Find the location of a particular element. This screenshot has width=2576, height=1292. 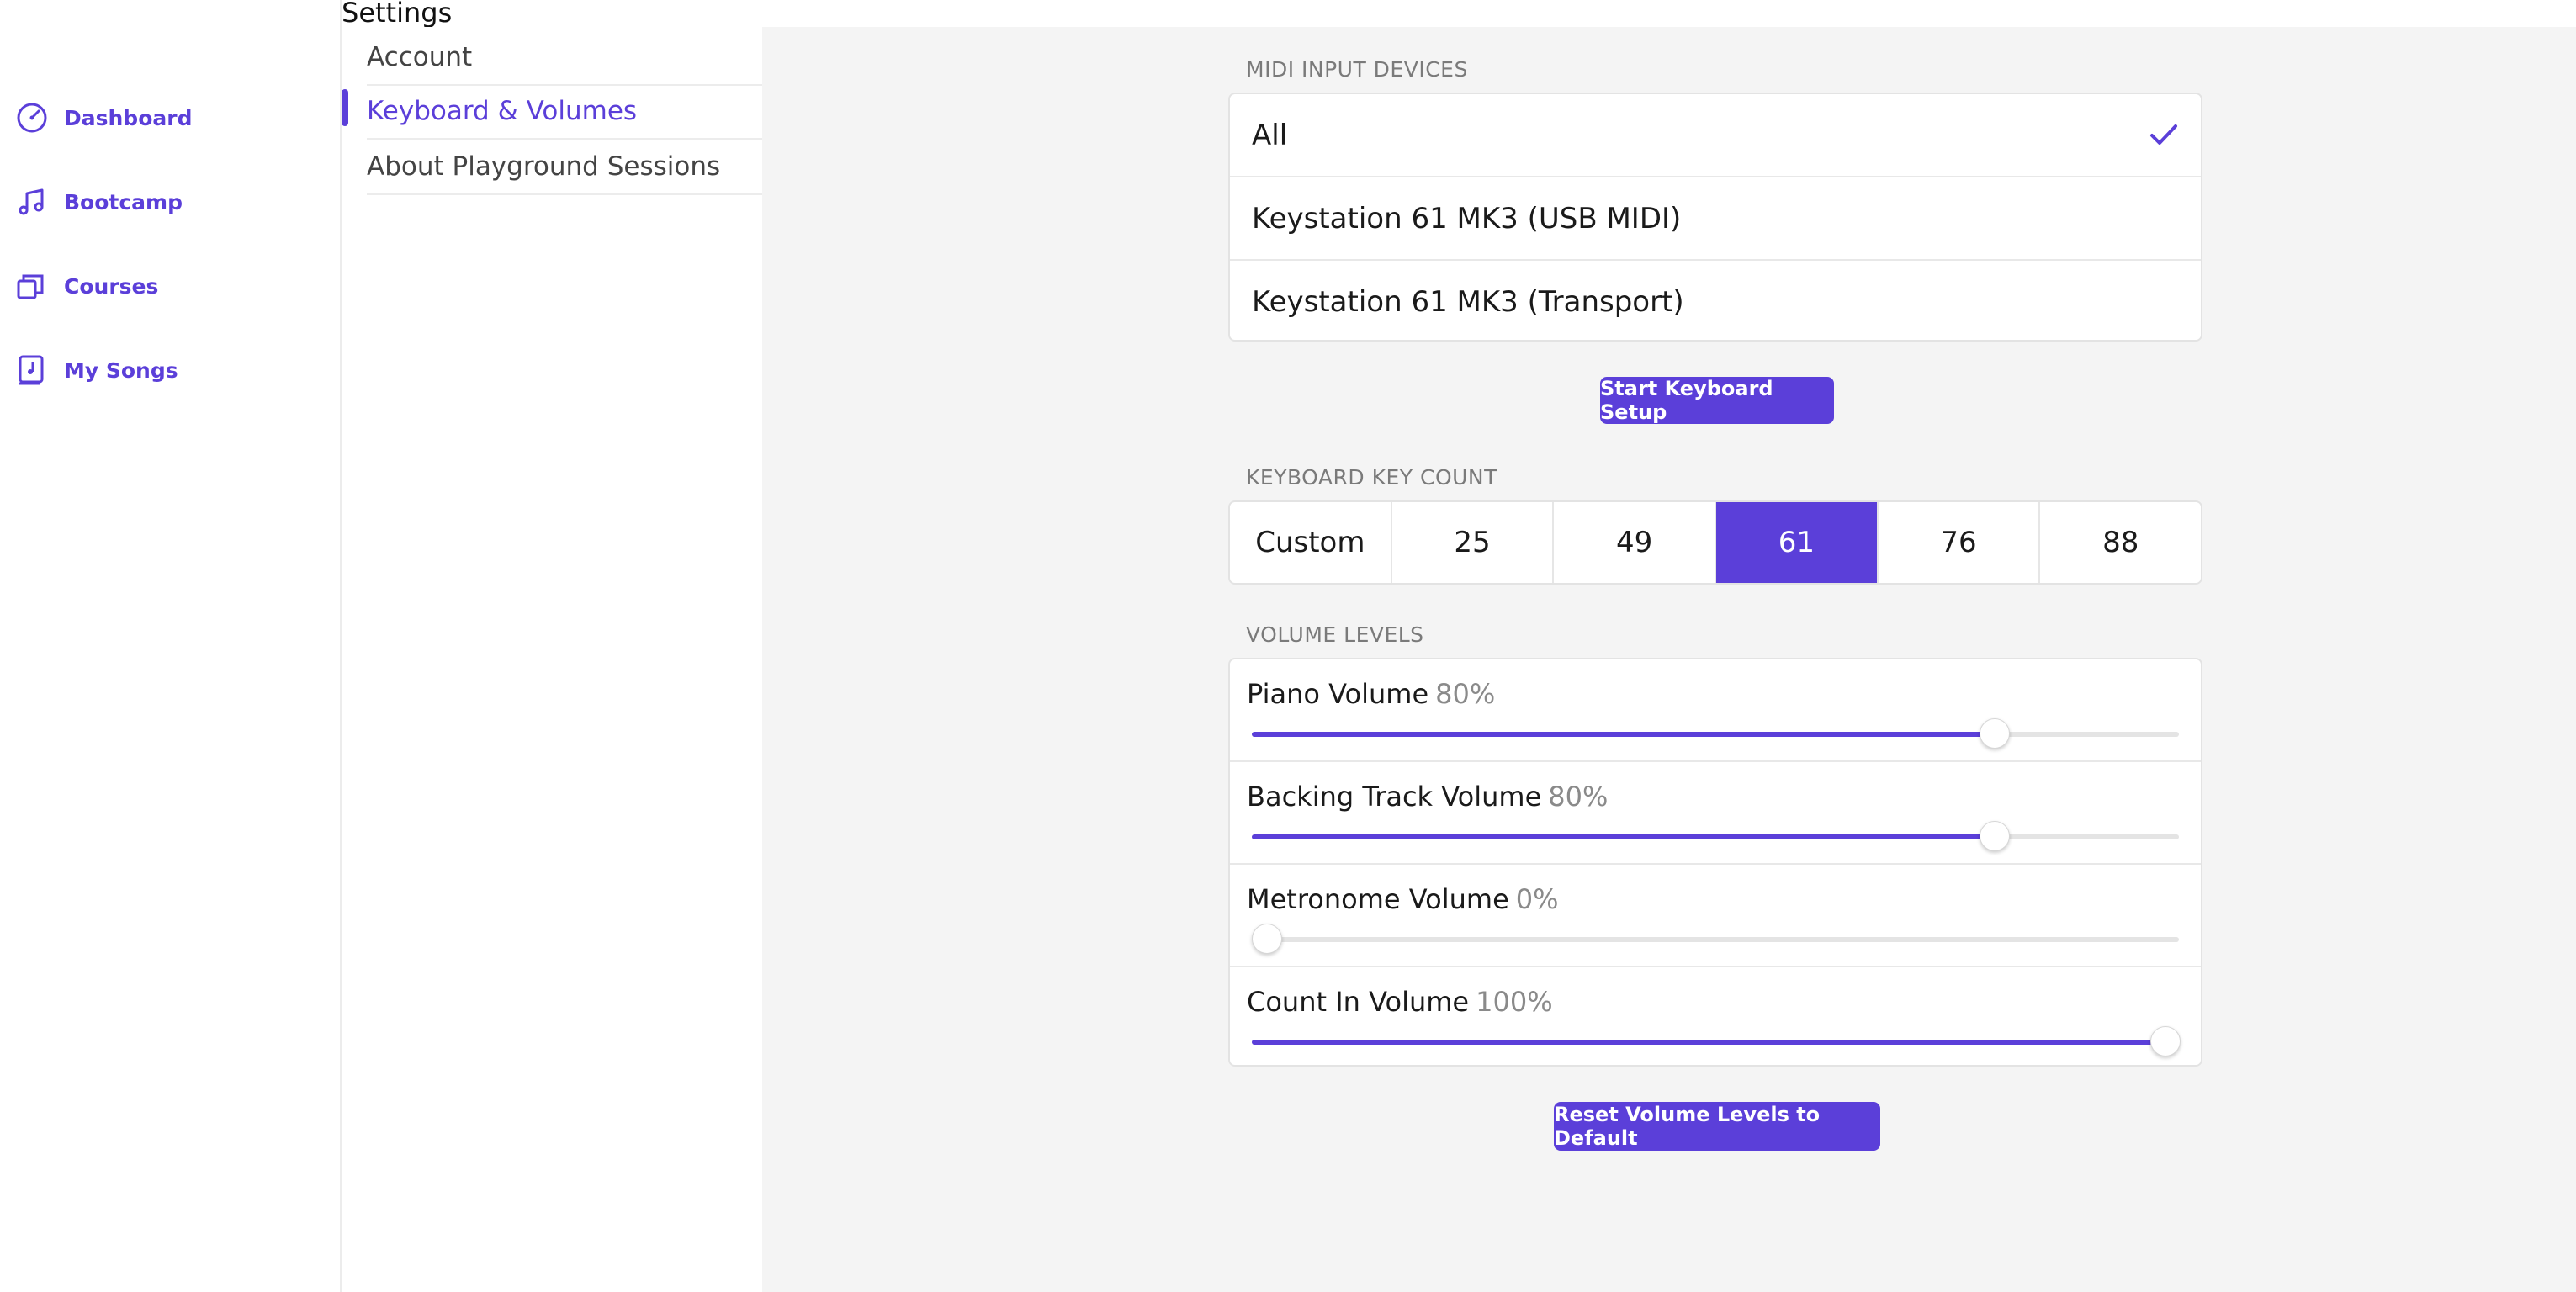

nav-item-my-songs: My Songs is located at coordinates (96, 370).